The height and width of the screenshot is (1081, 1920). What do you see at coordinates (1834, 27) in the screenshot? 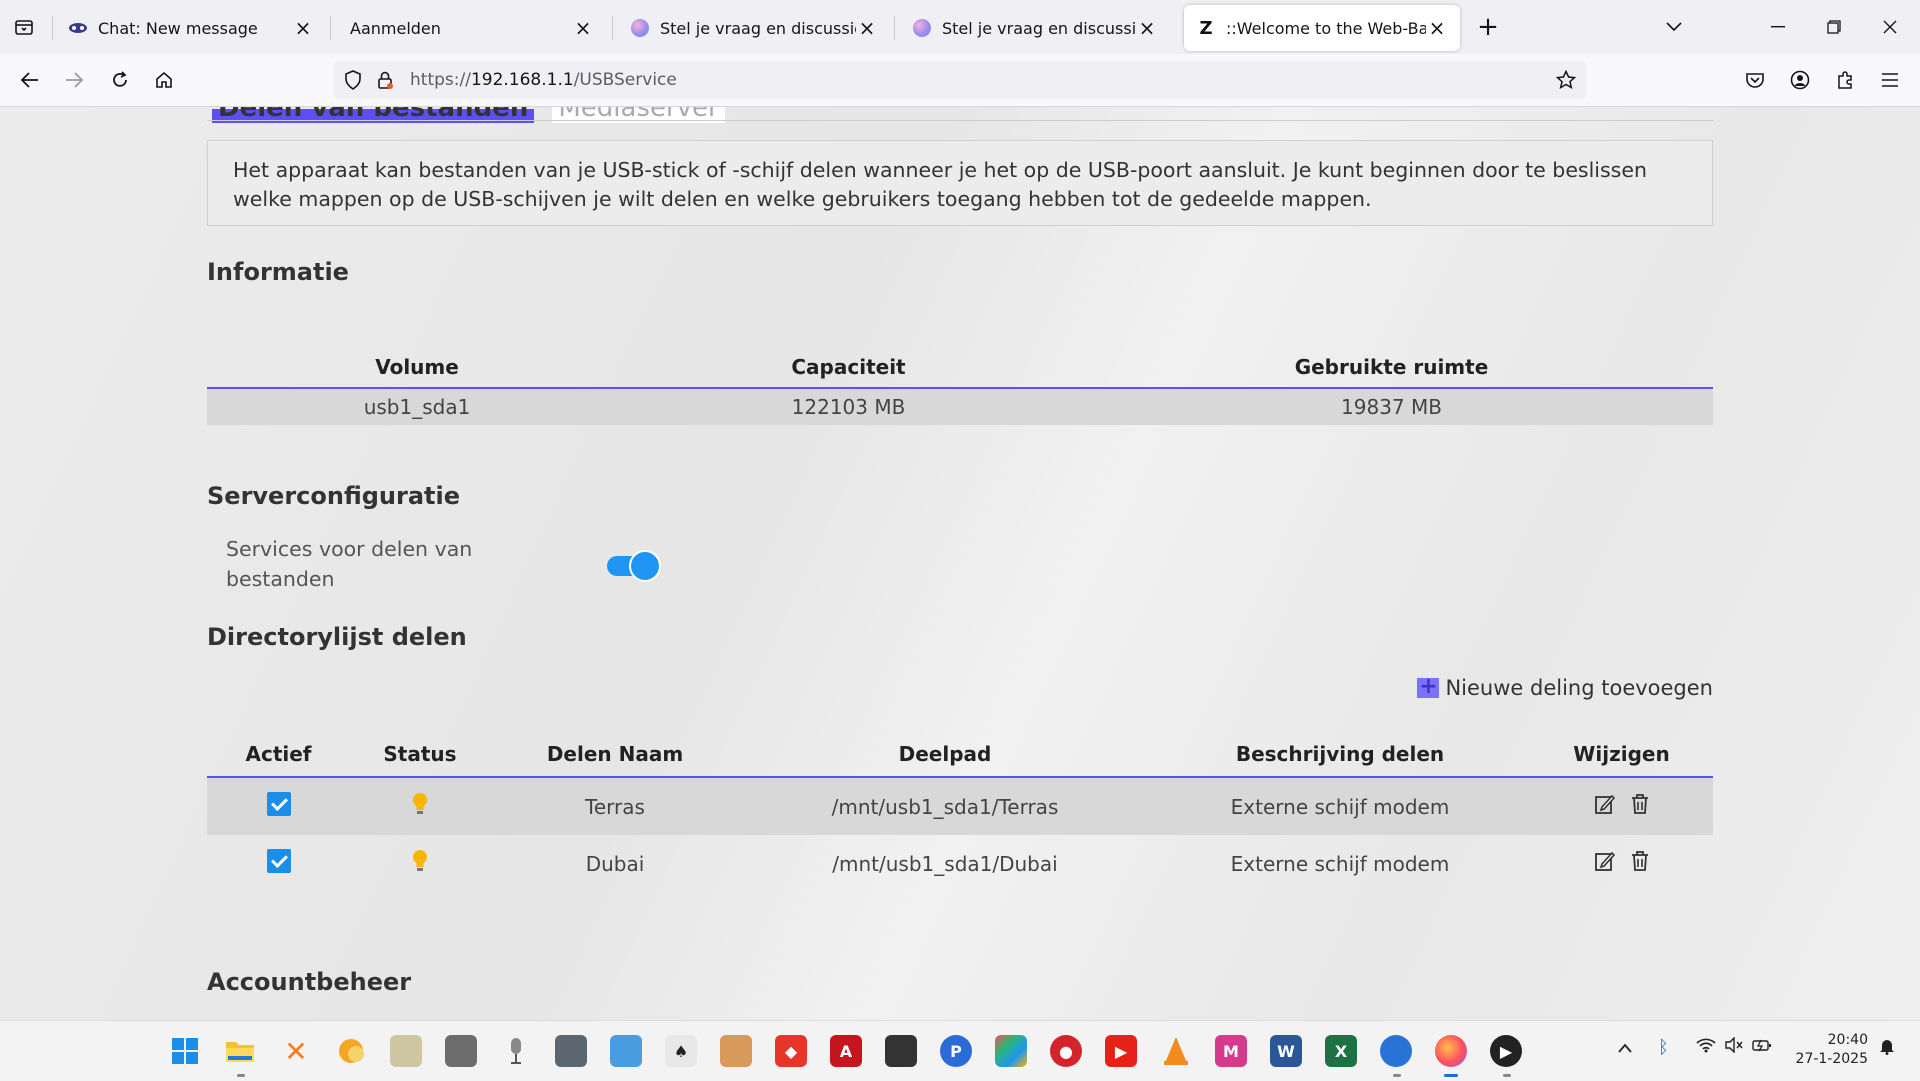
I see `restore-icon` at bounding box center [1834, 27].